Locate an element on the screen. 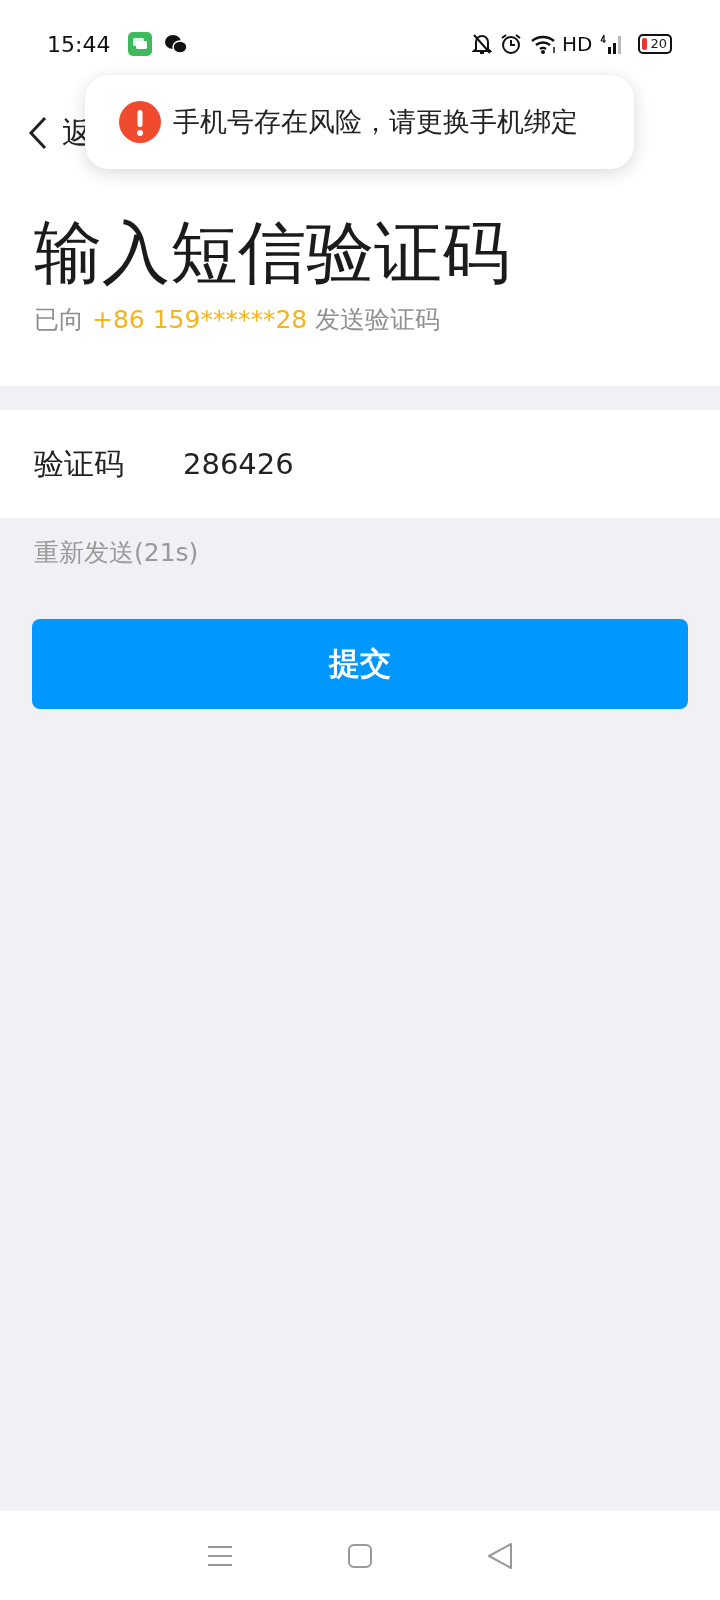  wifi-icon is located at coordinates (544, 44).